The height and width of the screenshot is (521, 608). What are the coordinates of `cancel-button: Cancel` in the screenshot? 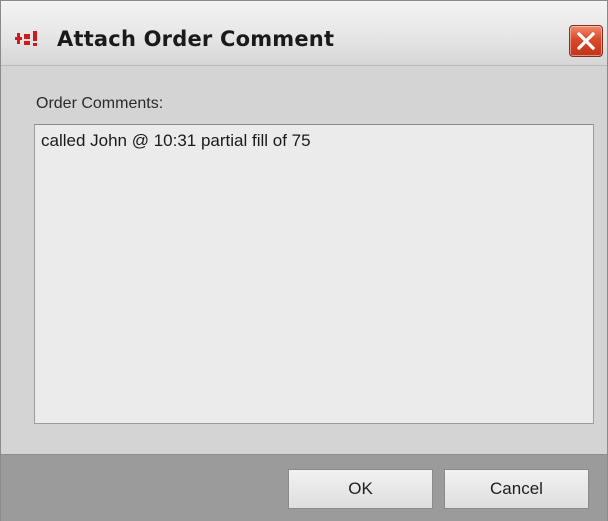 It's located at (516, 489).